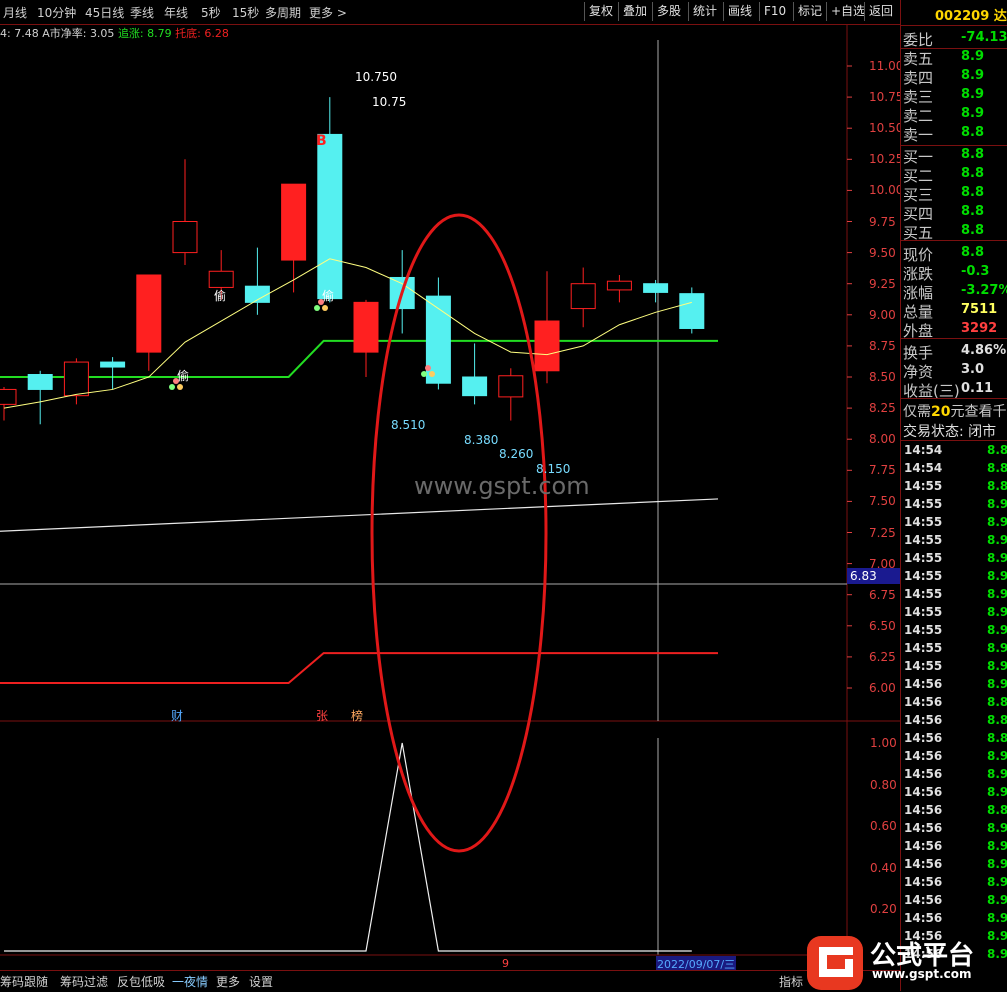 The image size is (1007, 992). I want to click on period-multi: 多周期, so click(283, 12).